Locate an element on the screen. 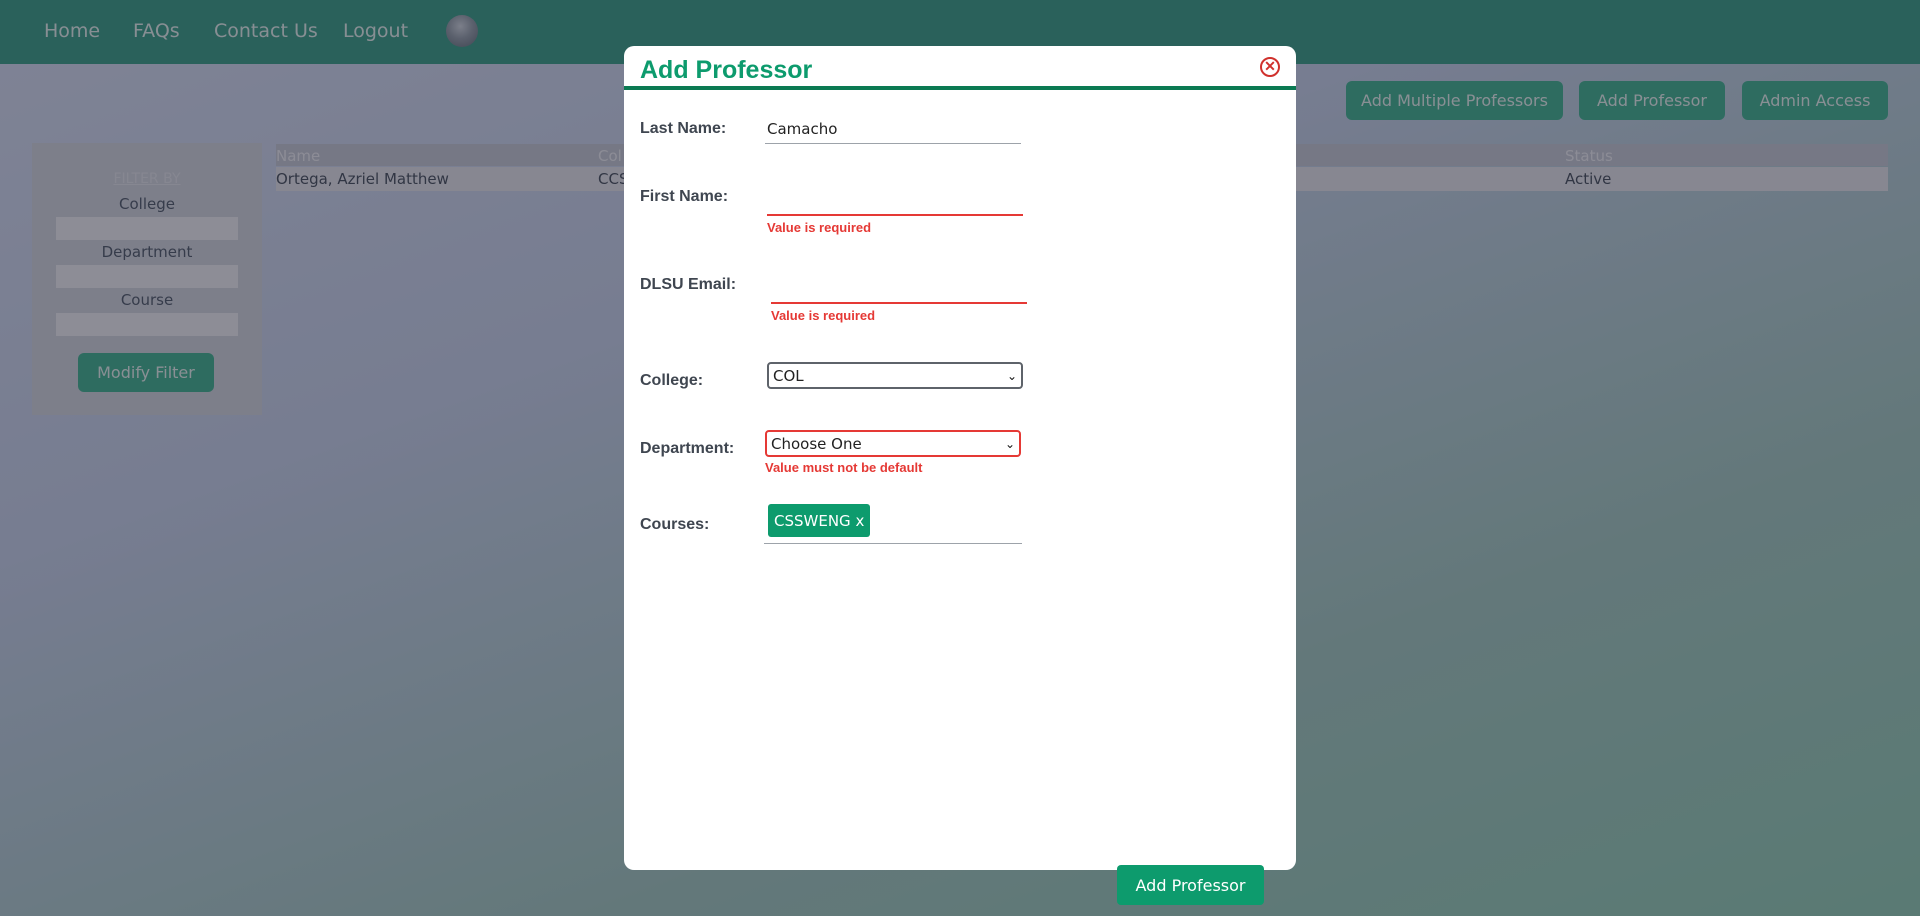 The width and height of the screenshot is (1920, 916). title-divider is located at coordinates (960, 88).